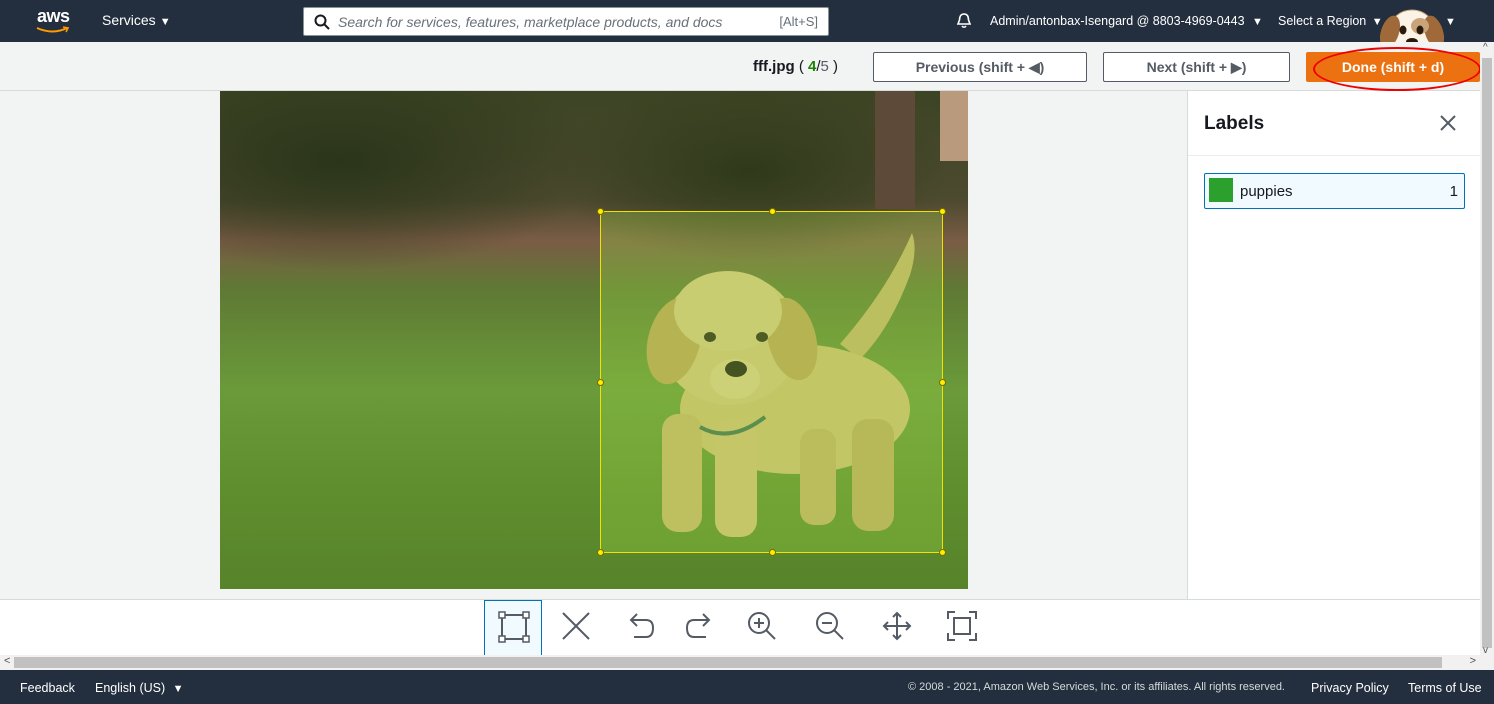 The image size is (1494, 704). What do you see at coordinates (1485, 650) in the screenshot?
I see `scroll-down-icon: v` at bounding box center [1485, 650].